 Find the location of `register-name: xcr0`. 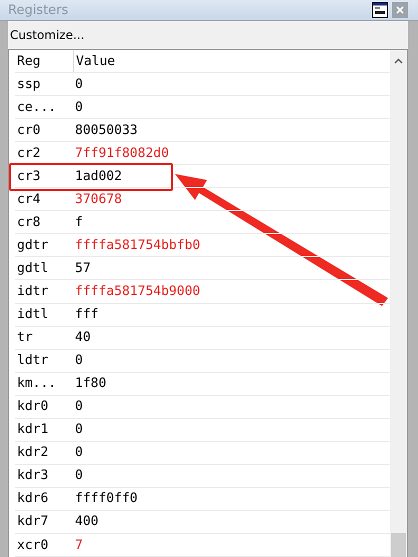

register-name: xcr0 is located at coordinates (33, 545).